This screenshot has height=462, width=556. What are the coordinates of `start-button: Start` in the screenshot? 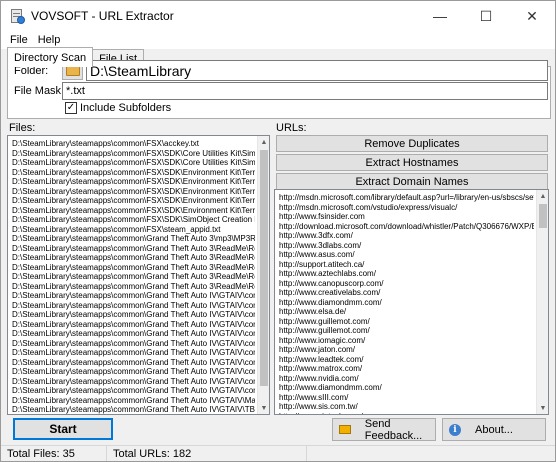 It's located at (63, 429).